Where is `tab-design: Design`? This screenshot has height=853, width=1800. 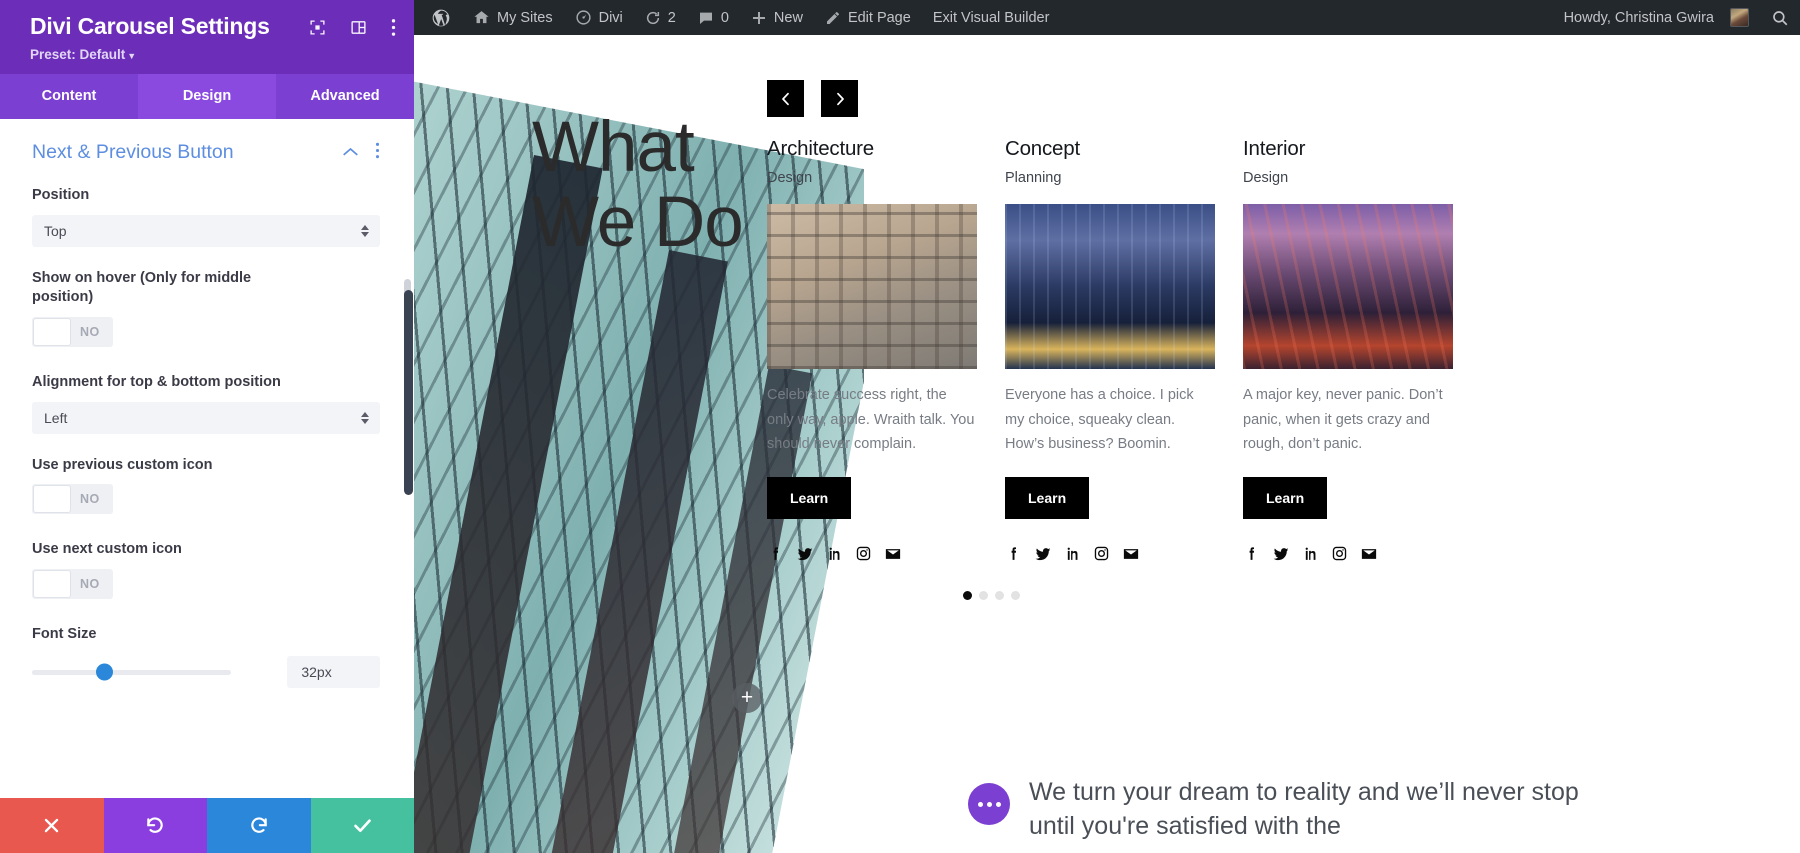
tab-design: Design is located at coordinates (207, 97).